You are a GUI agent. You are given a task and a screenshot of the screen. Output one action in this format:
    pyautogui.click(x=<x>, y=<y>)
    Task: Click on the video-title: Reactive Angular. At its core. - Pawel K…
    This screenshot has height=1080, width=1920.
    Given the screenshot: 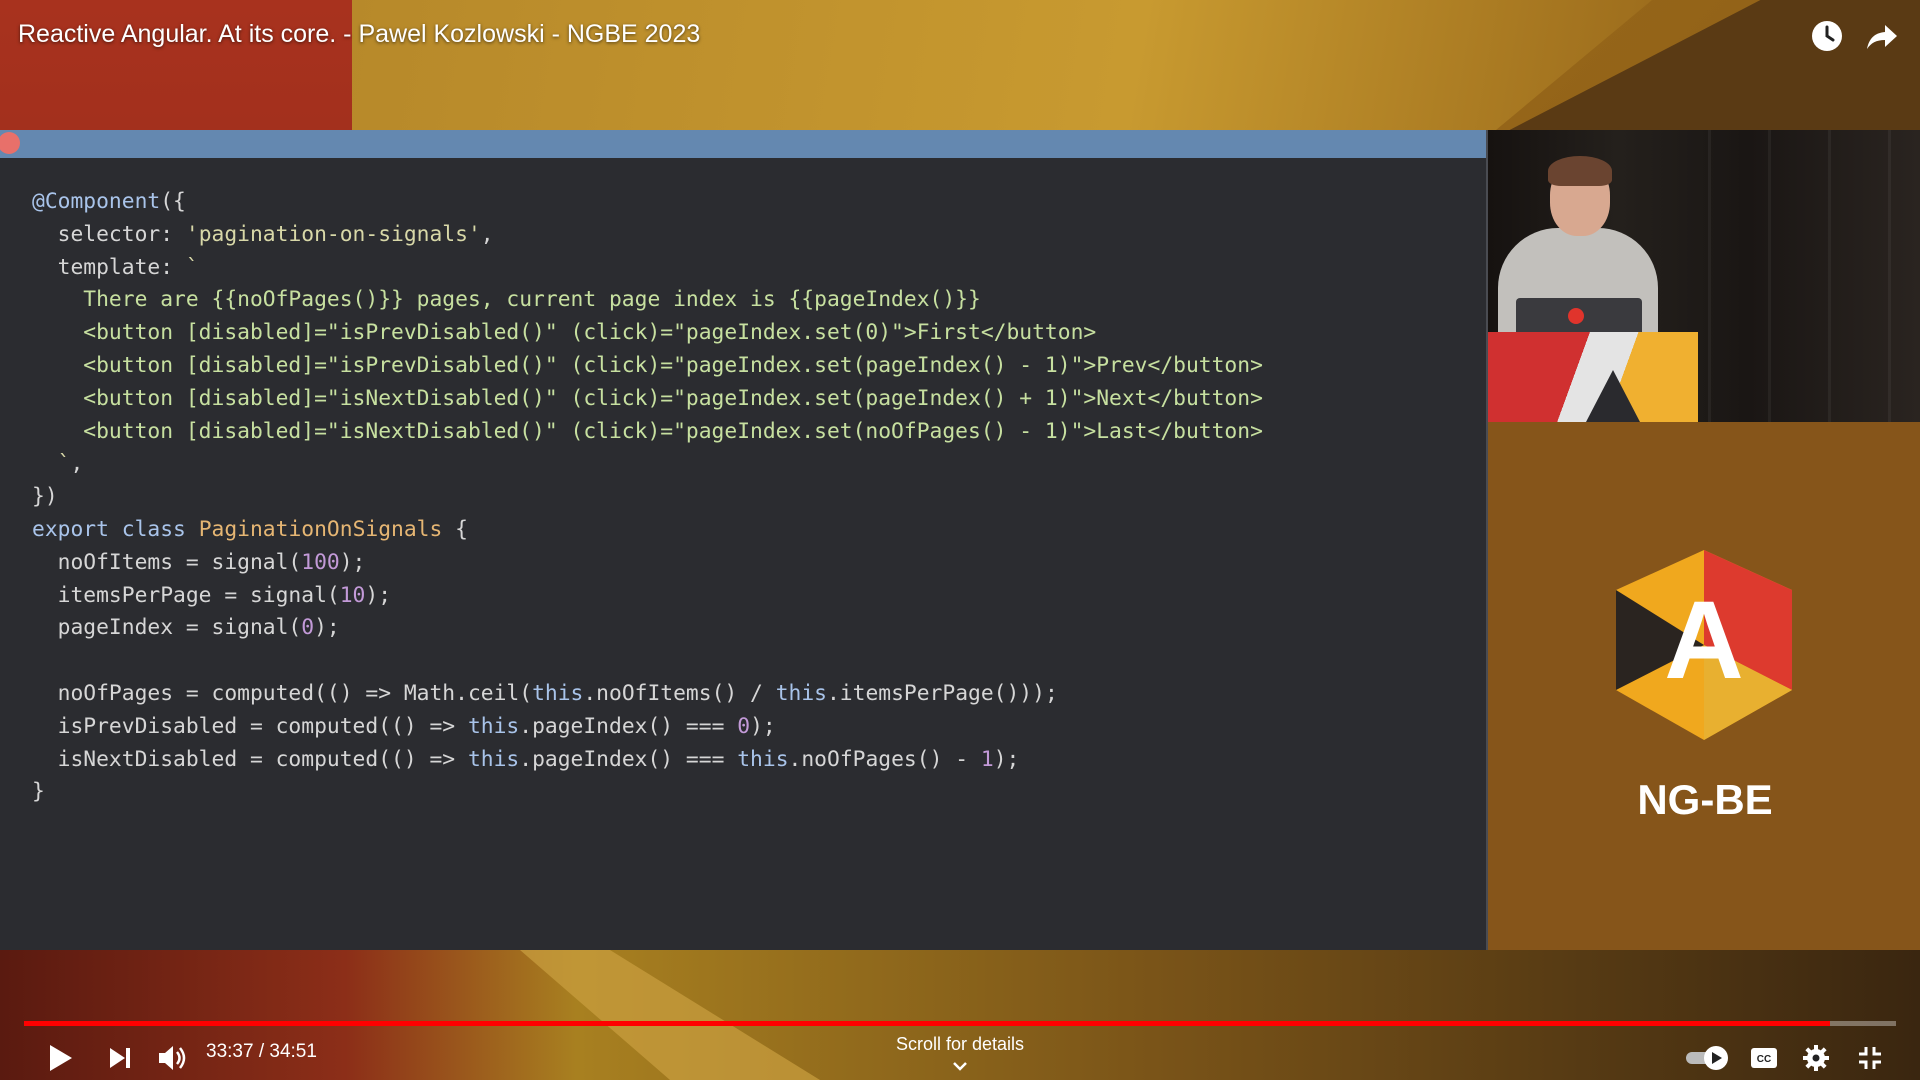 What is the action you would take?
    pyautogui.click(x=359, y=34)
    